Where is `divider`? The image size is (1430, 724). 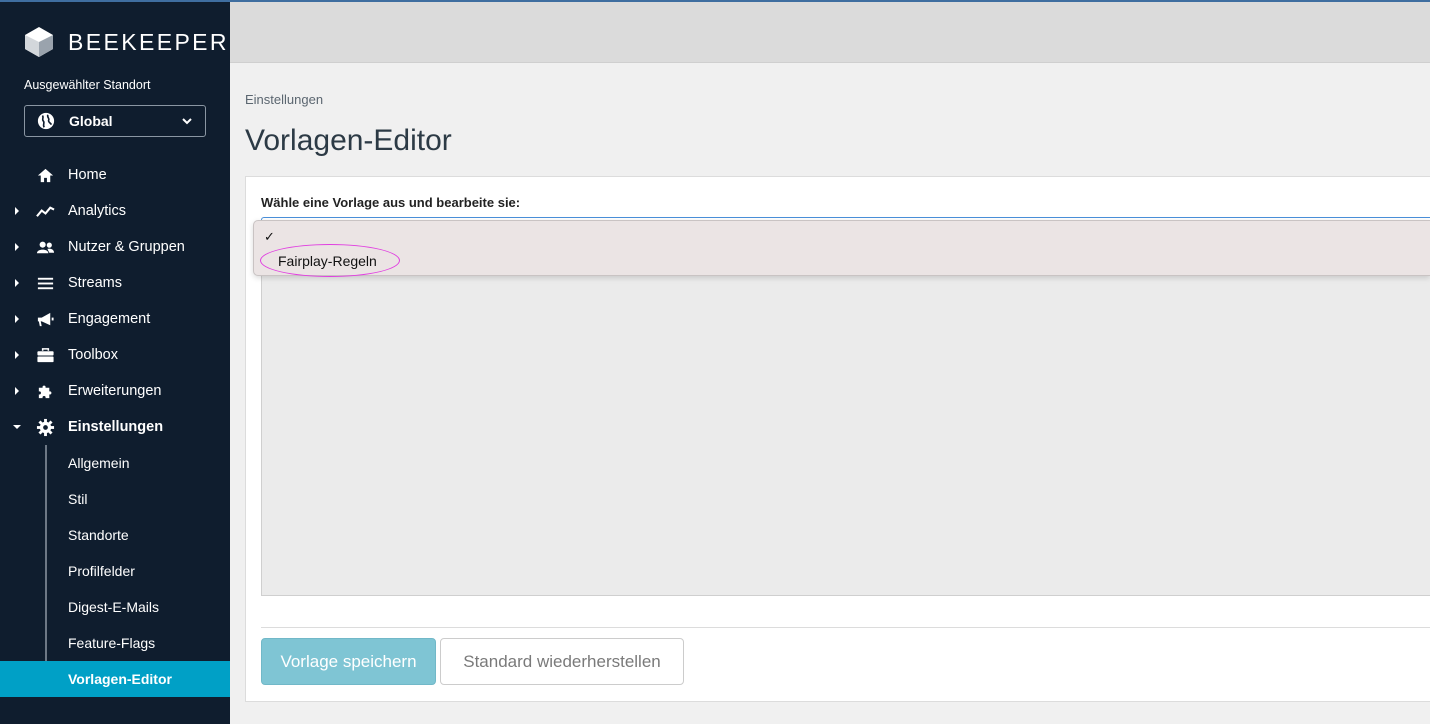 divider is located at coordinates (845, 627).